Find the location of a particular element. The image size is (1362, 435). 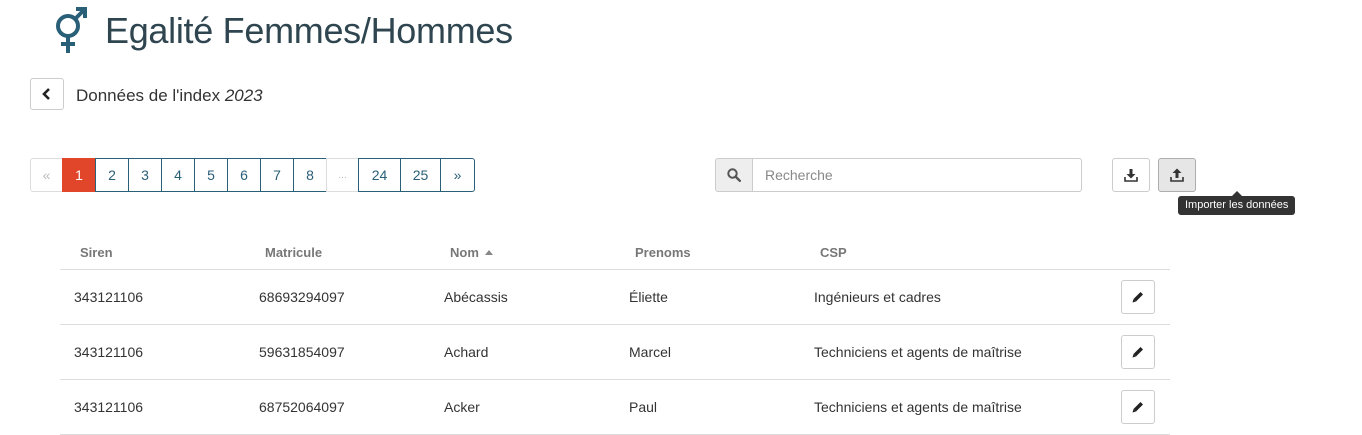

download-icon is located at coordinates (1131, 175).